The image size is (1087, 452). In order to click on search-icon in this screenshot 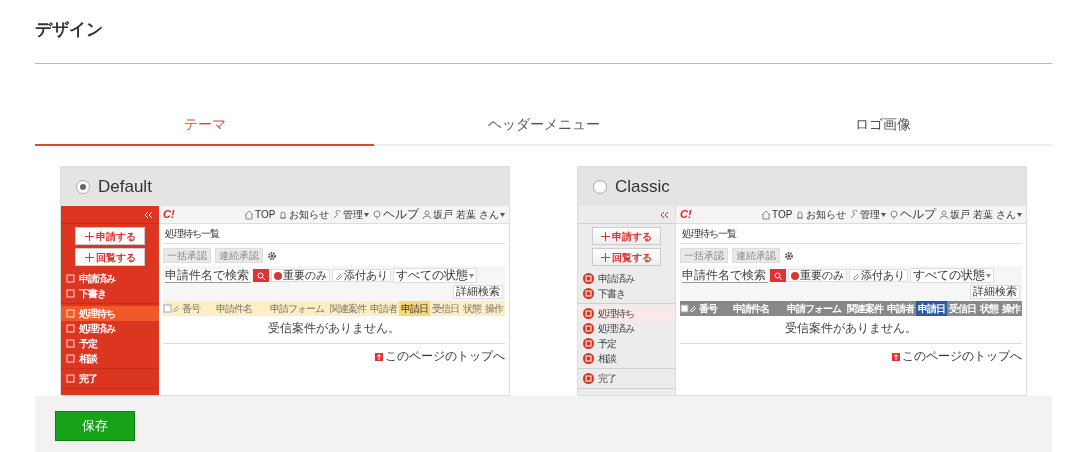, I will do `click(778, 275)`.